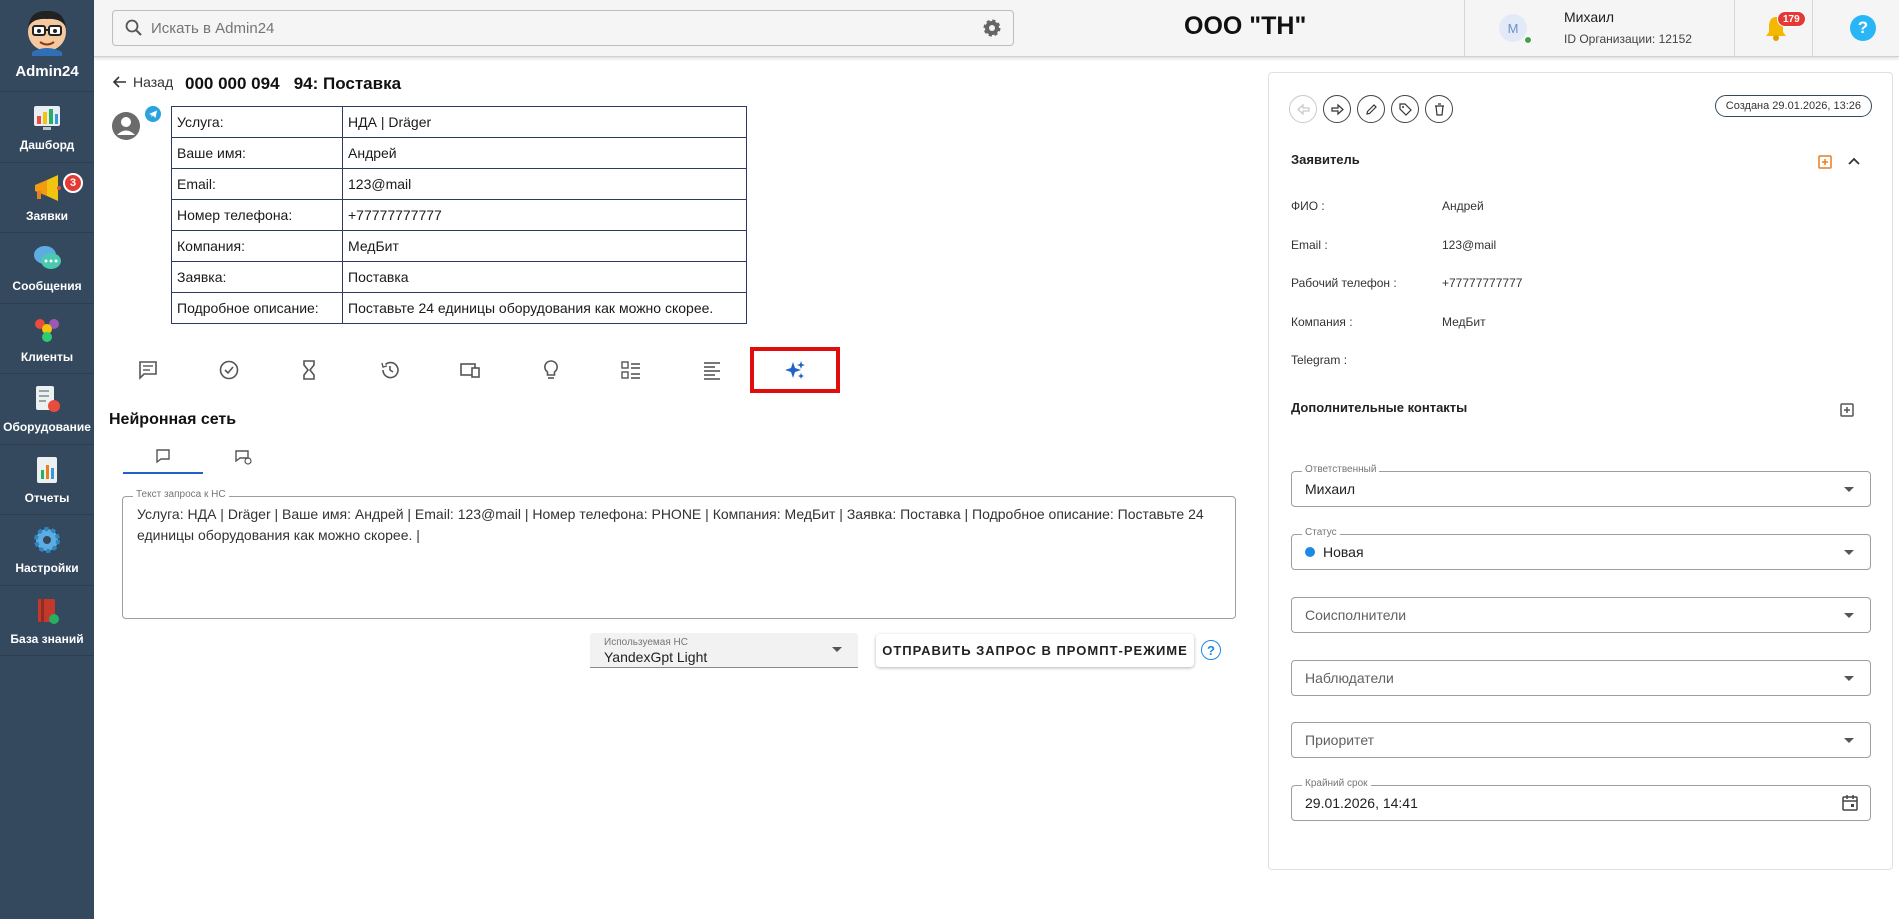 This screenshot has width=1899, height=919. Describe the element at coordinates (47, 33) in the screenshot. I see `avatar-logo-icon` at that location.